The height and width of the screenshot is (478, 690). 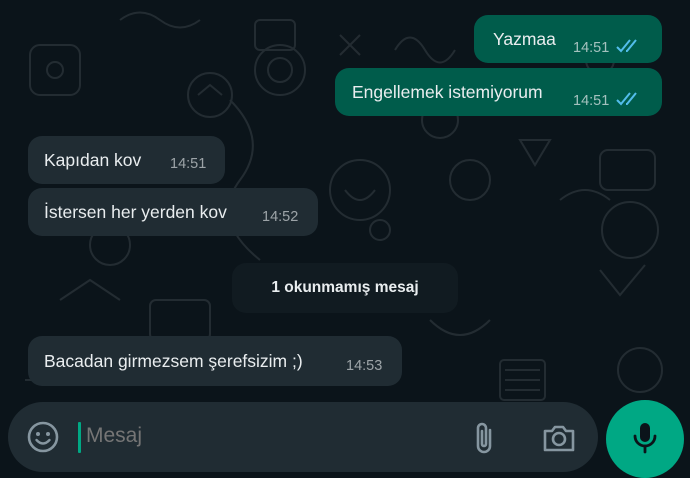 I want to click on unread-divider-label: 1 okunmamış mesaj, so click(x=345, y=287).